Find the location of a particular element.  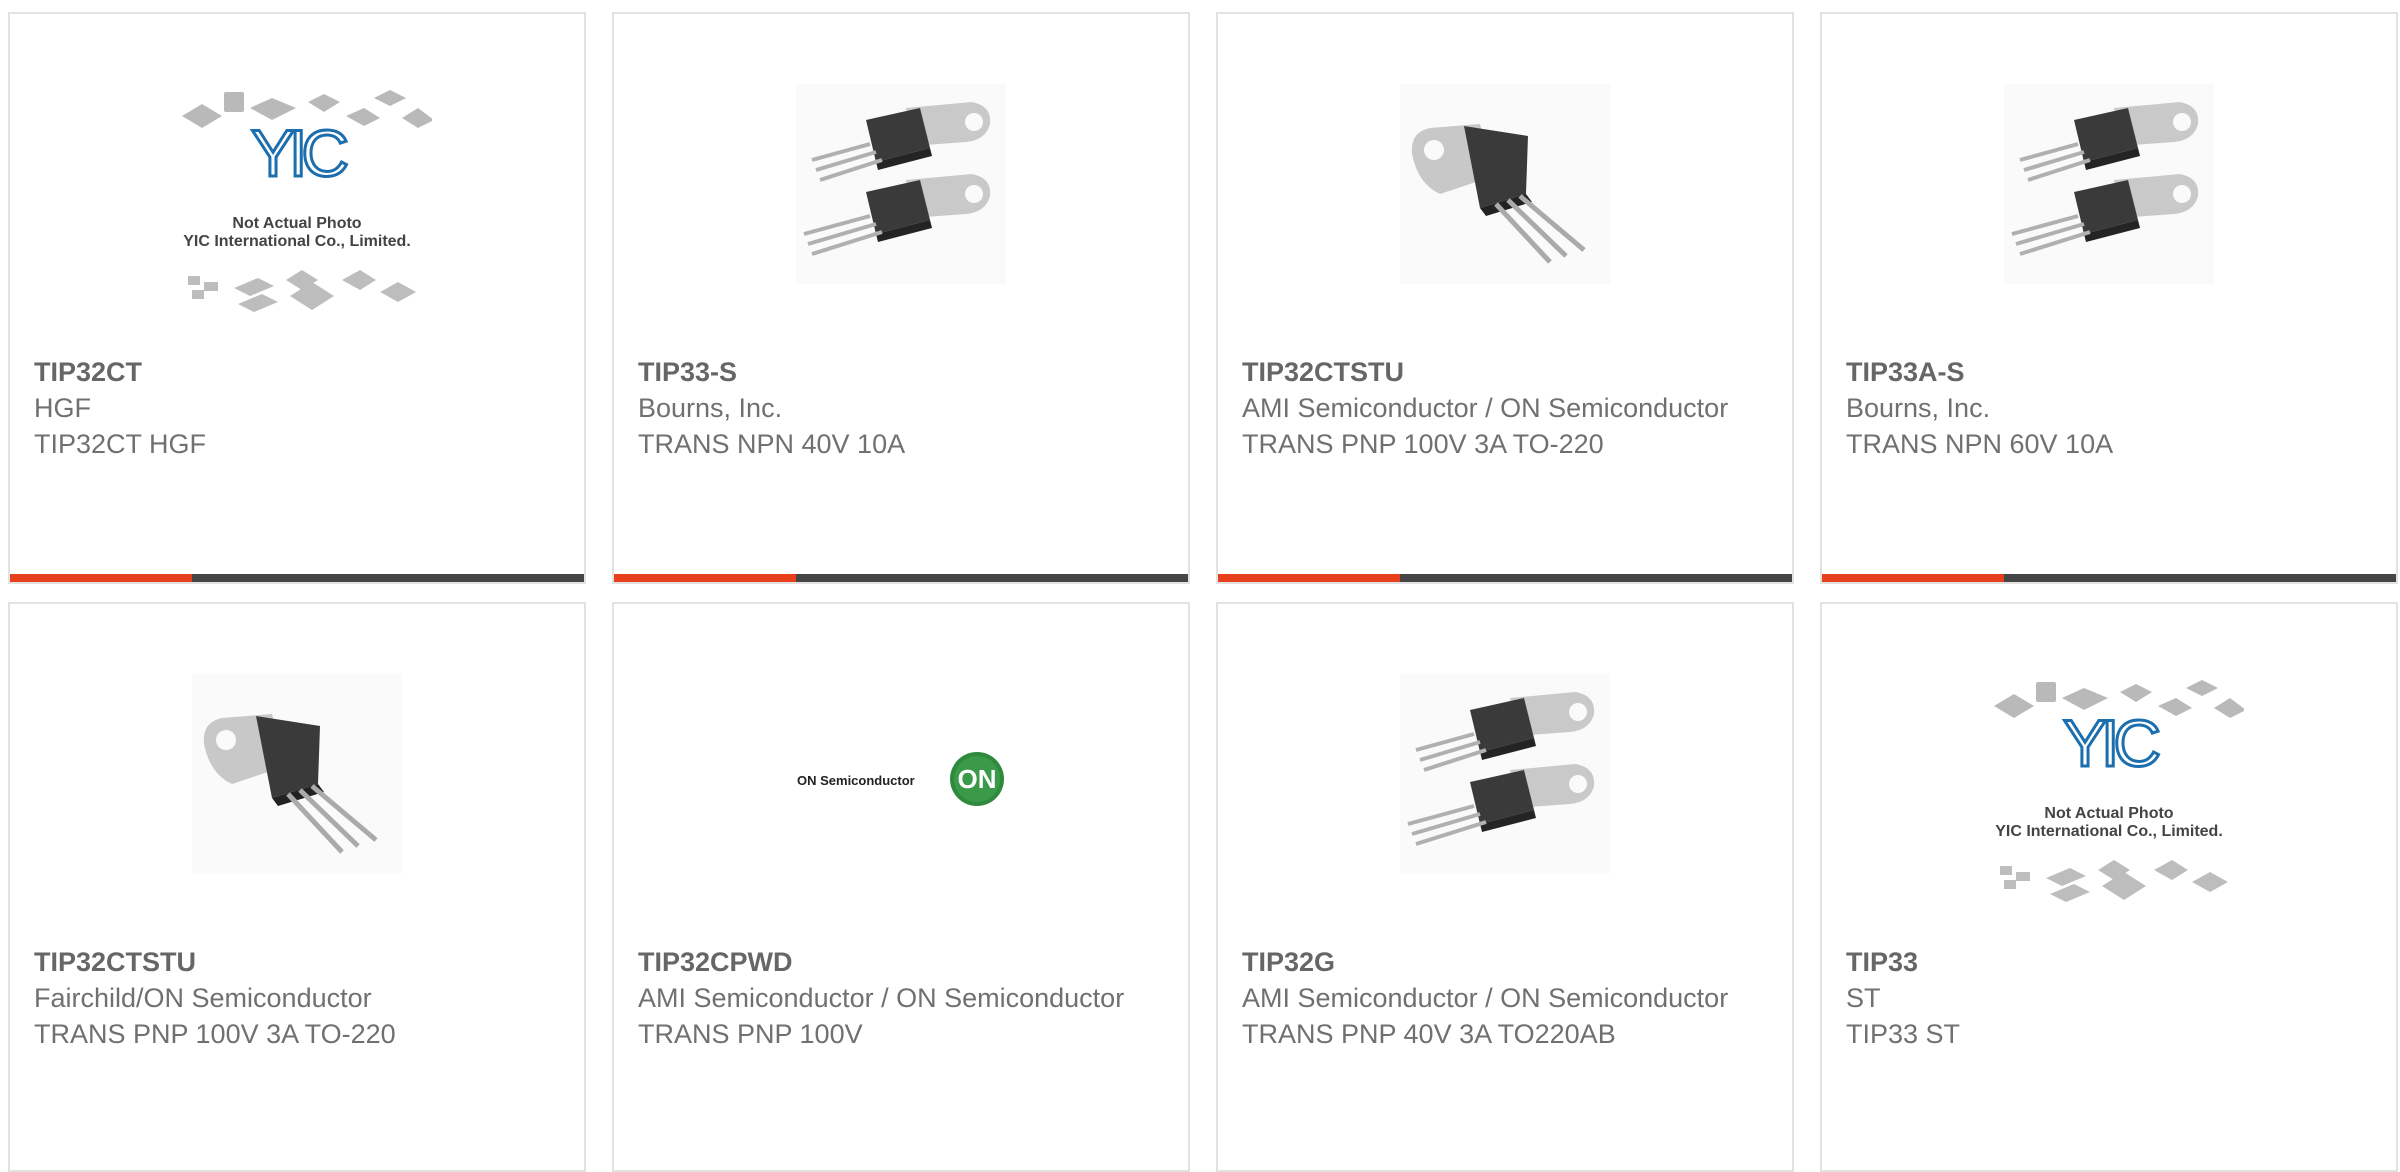

part-number: TIP32CT is located at coordinates (299, 372).